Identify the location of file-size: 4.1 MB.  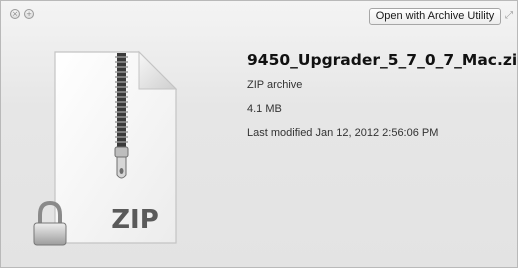
(264, 109).